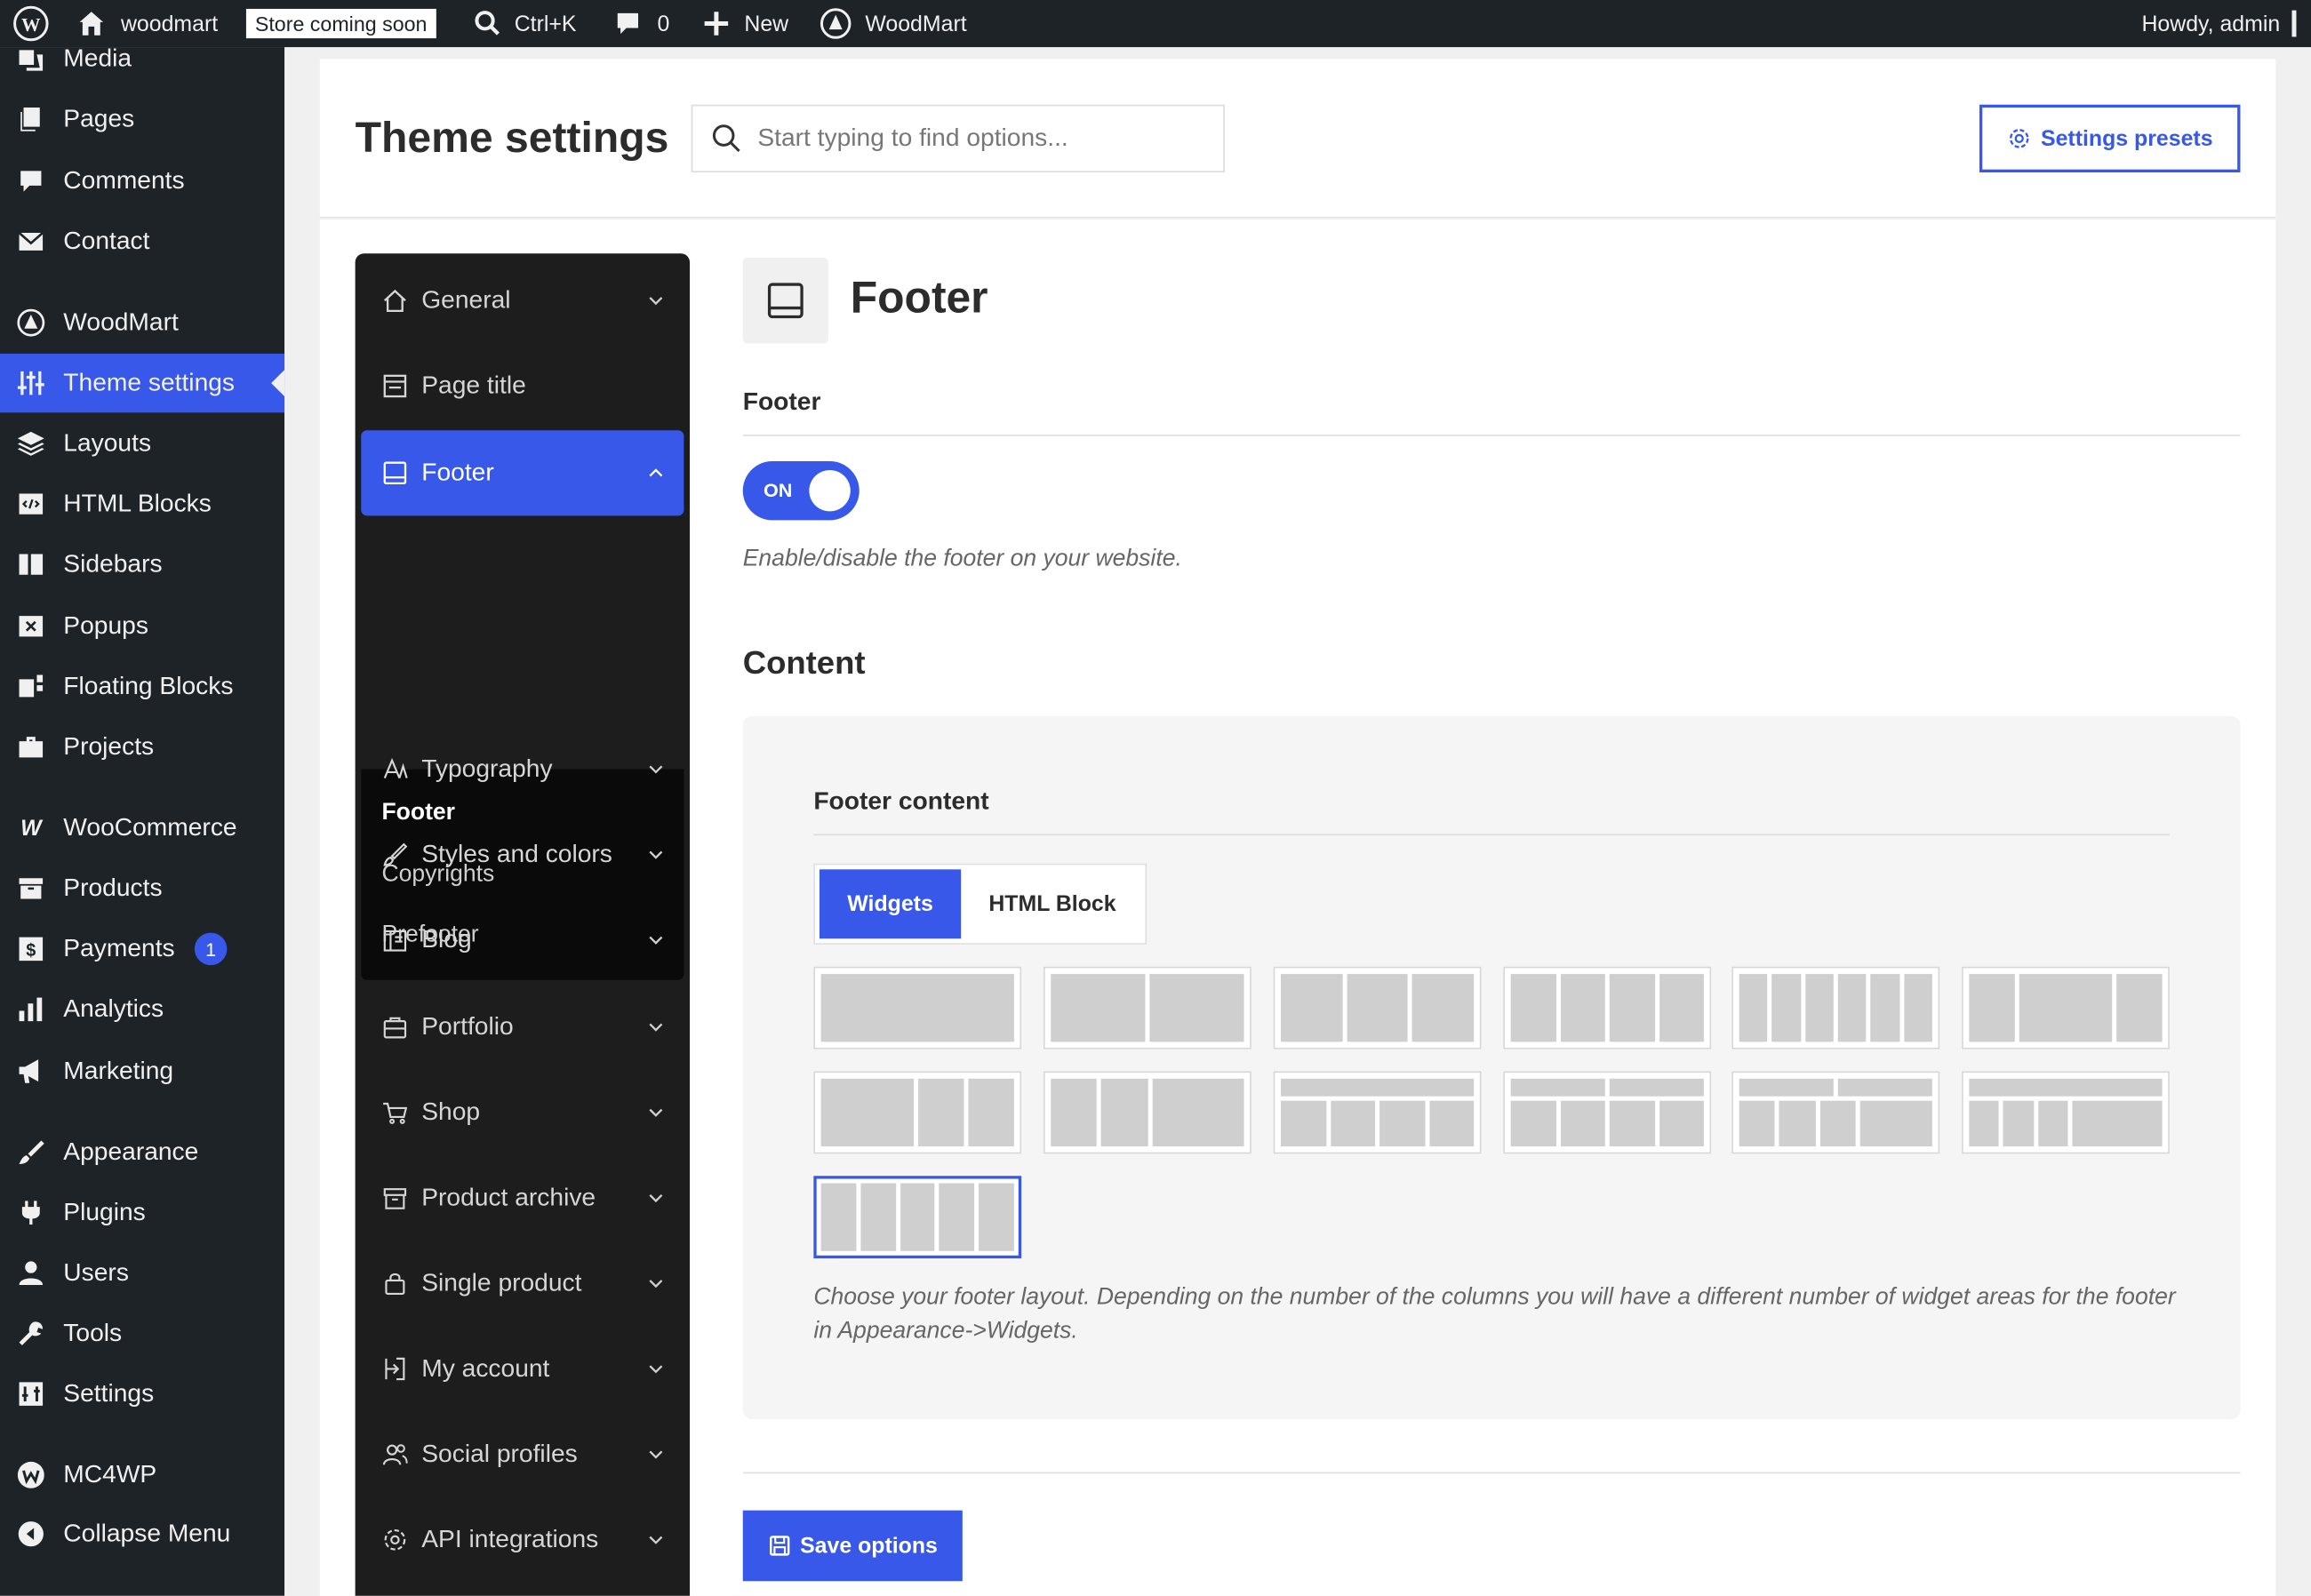 This screenshot has height=1596, width=2311. I want to click on nav-item-styles-and-colors: Styles and colors, so click(522, 855).